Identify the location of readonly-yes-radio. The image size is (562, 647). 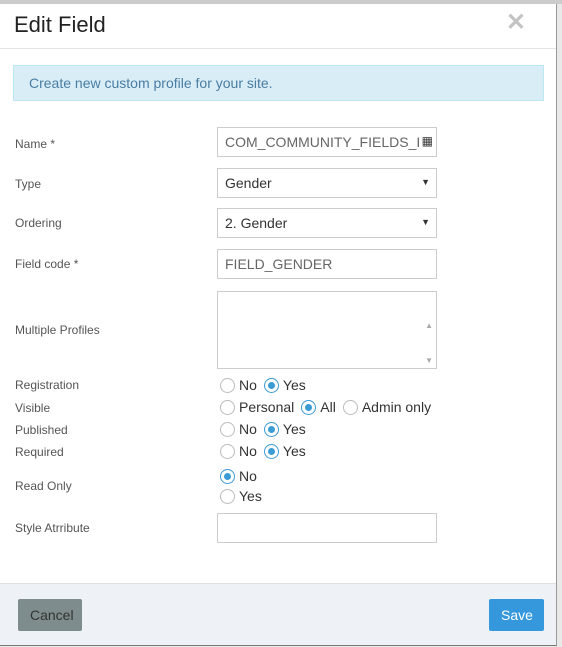
(227, 496).